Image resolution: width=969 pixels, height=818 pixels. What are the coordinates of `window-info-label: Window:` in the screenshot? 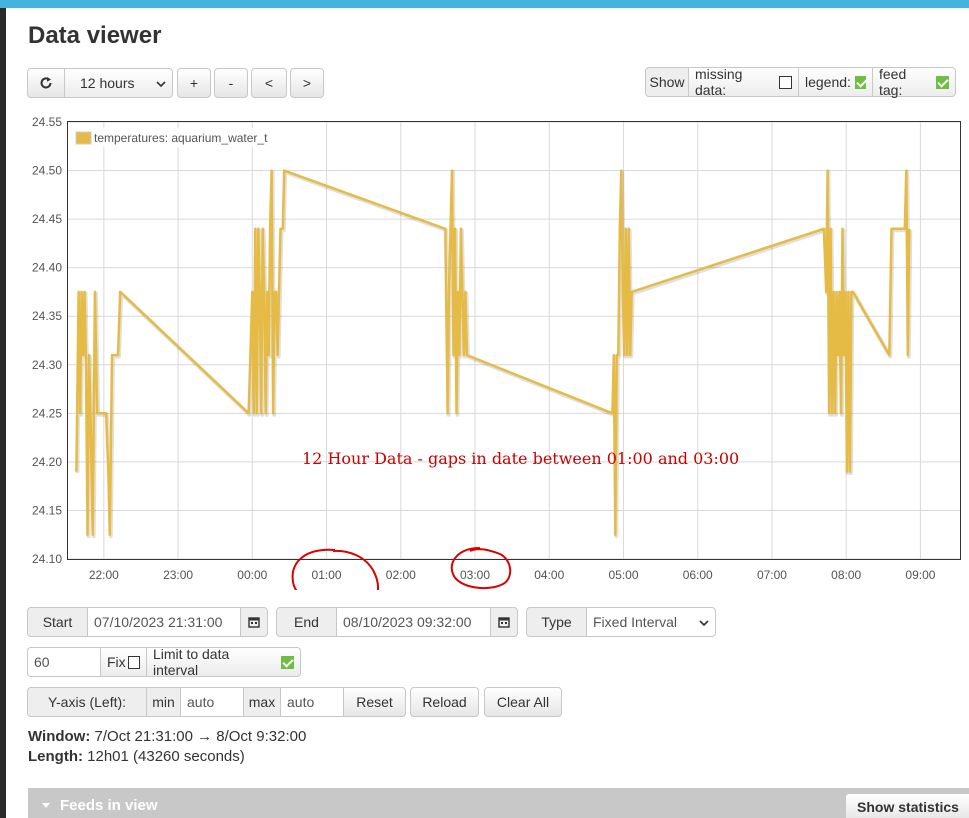 It's located at (59, 736).